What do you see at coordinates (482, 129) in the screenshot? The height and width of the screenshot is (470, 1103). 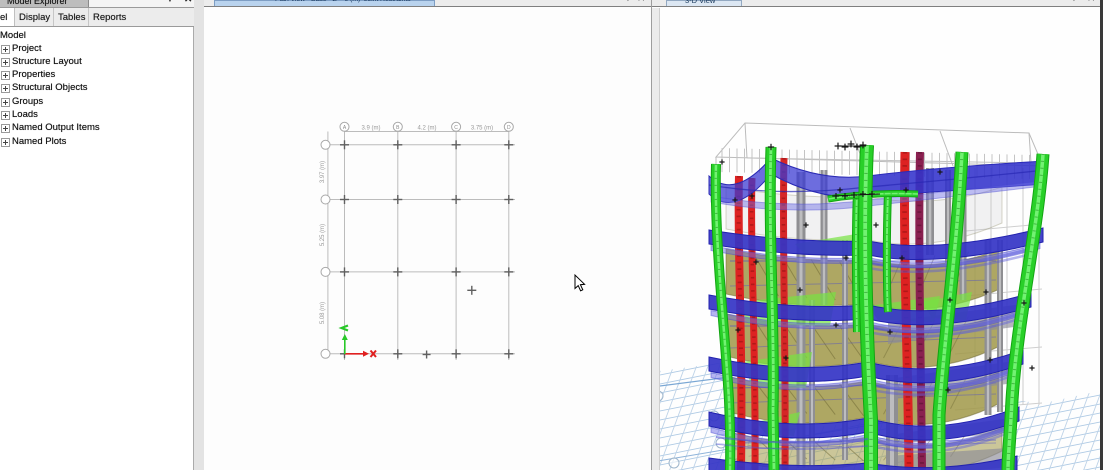 I see `svg-text: 3.75 (m)` at bounding box center [482, 129].